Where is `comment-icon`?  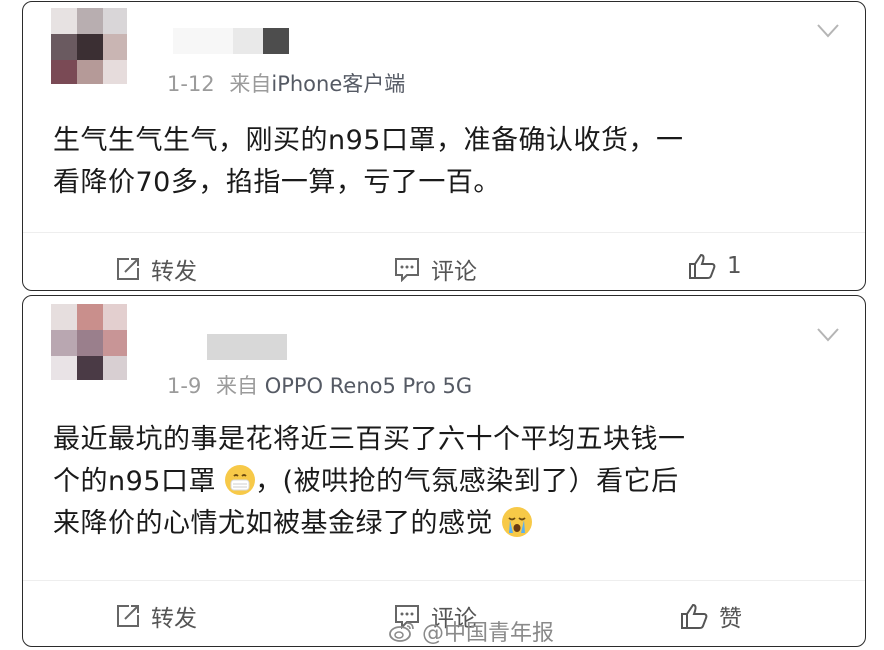
comment-icon is located at coordinates (407, 270).